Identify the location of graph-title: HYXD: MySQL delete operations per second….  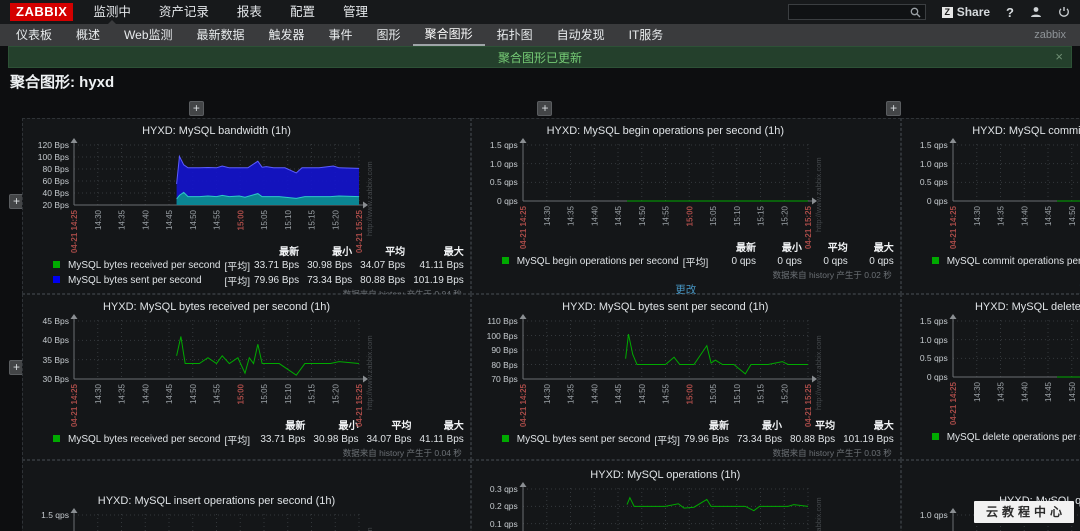
(1027, 307).